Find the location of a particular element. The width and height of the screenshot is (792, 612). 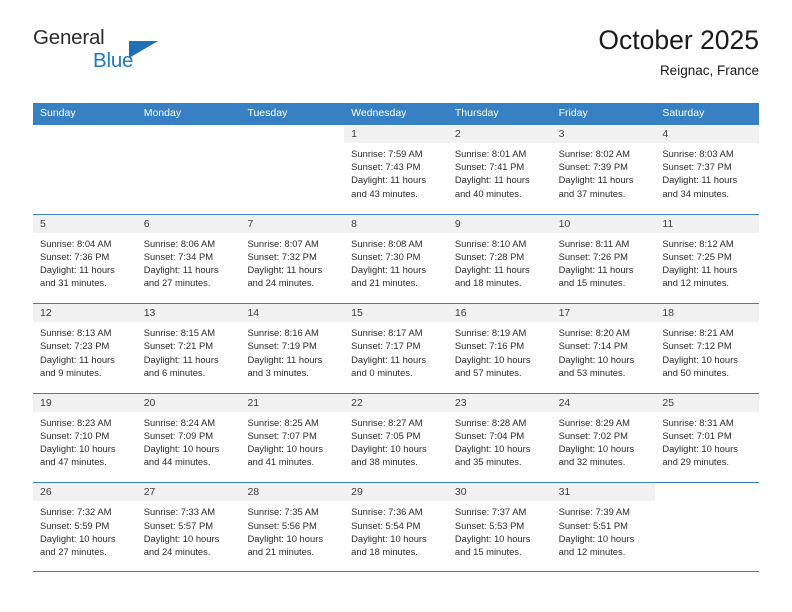

day-info-line: Sunrise: 8:12 AM is located at coordinates (698, 243).